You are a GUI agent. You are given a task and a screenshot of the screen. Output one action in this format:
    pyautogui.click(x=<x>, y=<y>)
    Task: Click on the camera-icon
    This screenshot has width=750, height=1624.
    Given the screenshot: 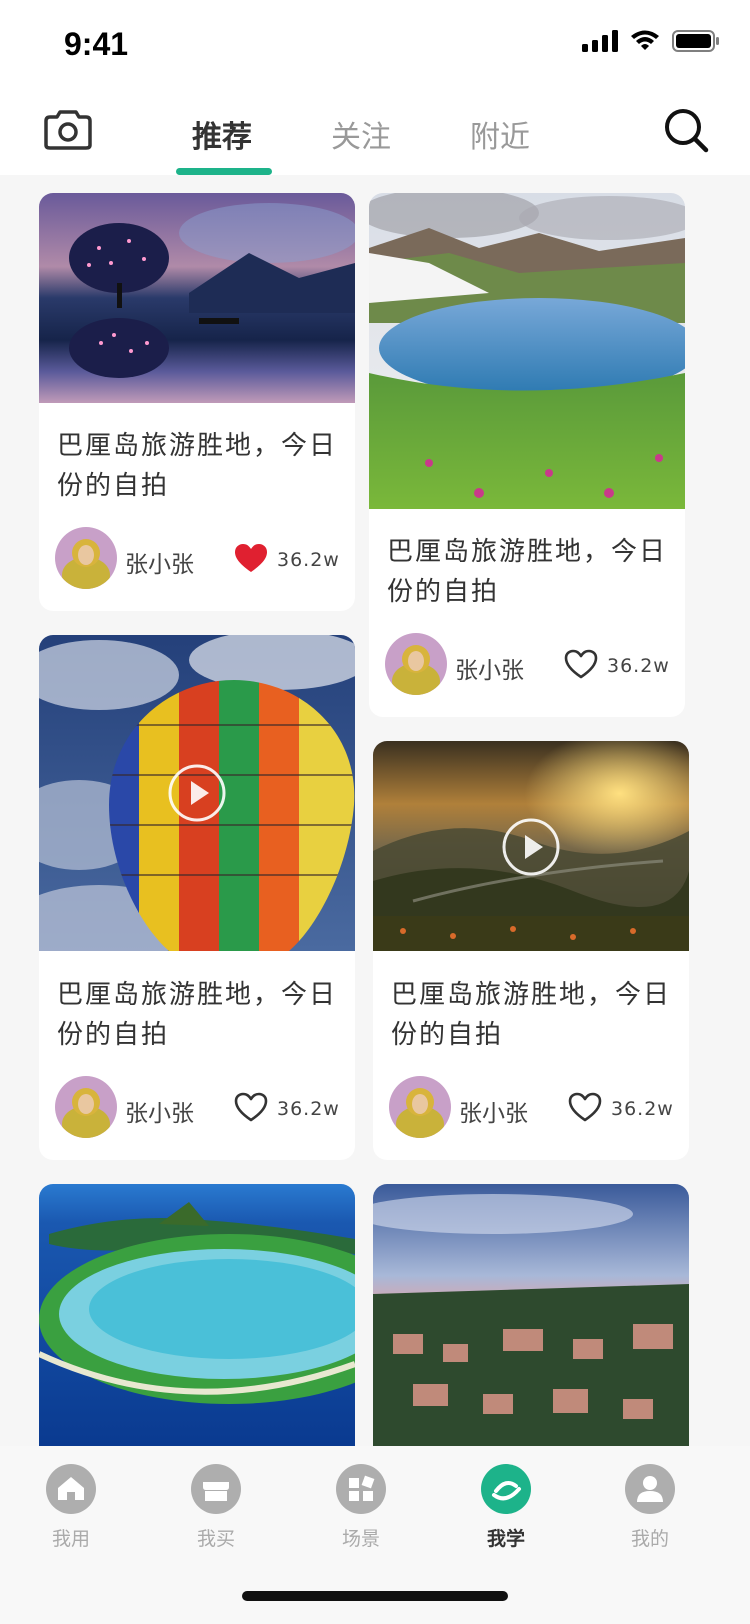 What is the action you would take?
    pyautogui.click(x=68, y=129)
    